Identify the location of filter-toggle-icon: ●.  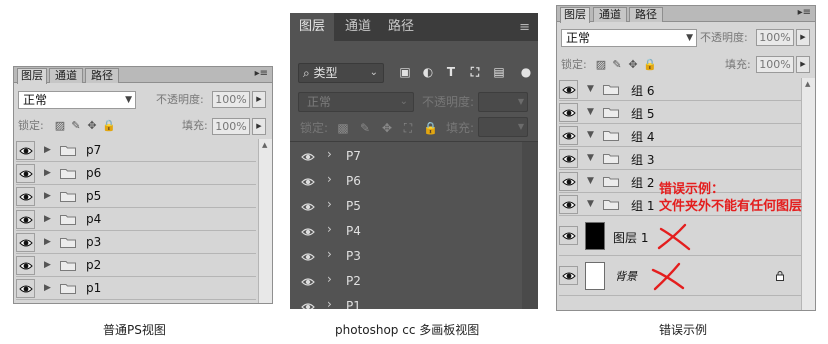
(526, 72).